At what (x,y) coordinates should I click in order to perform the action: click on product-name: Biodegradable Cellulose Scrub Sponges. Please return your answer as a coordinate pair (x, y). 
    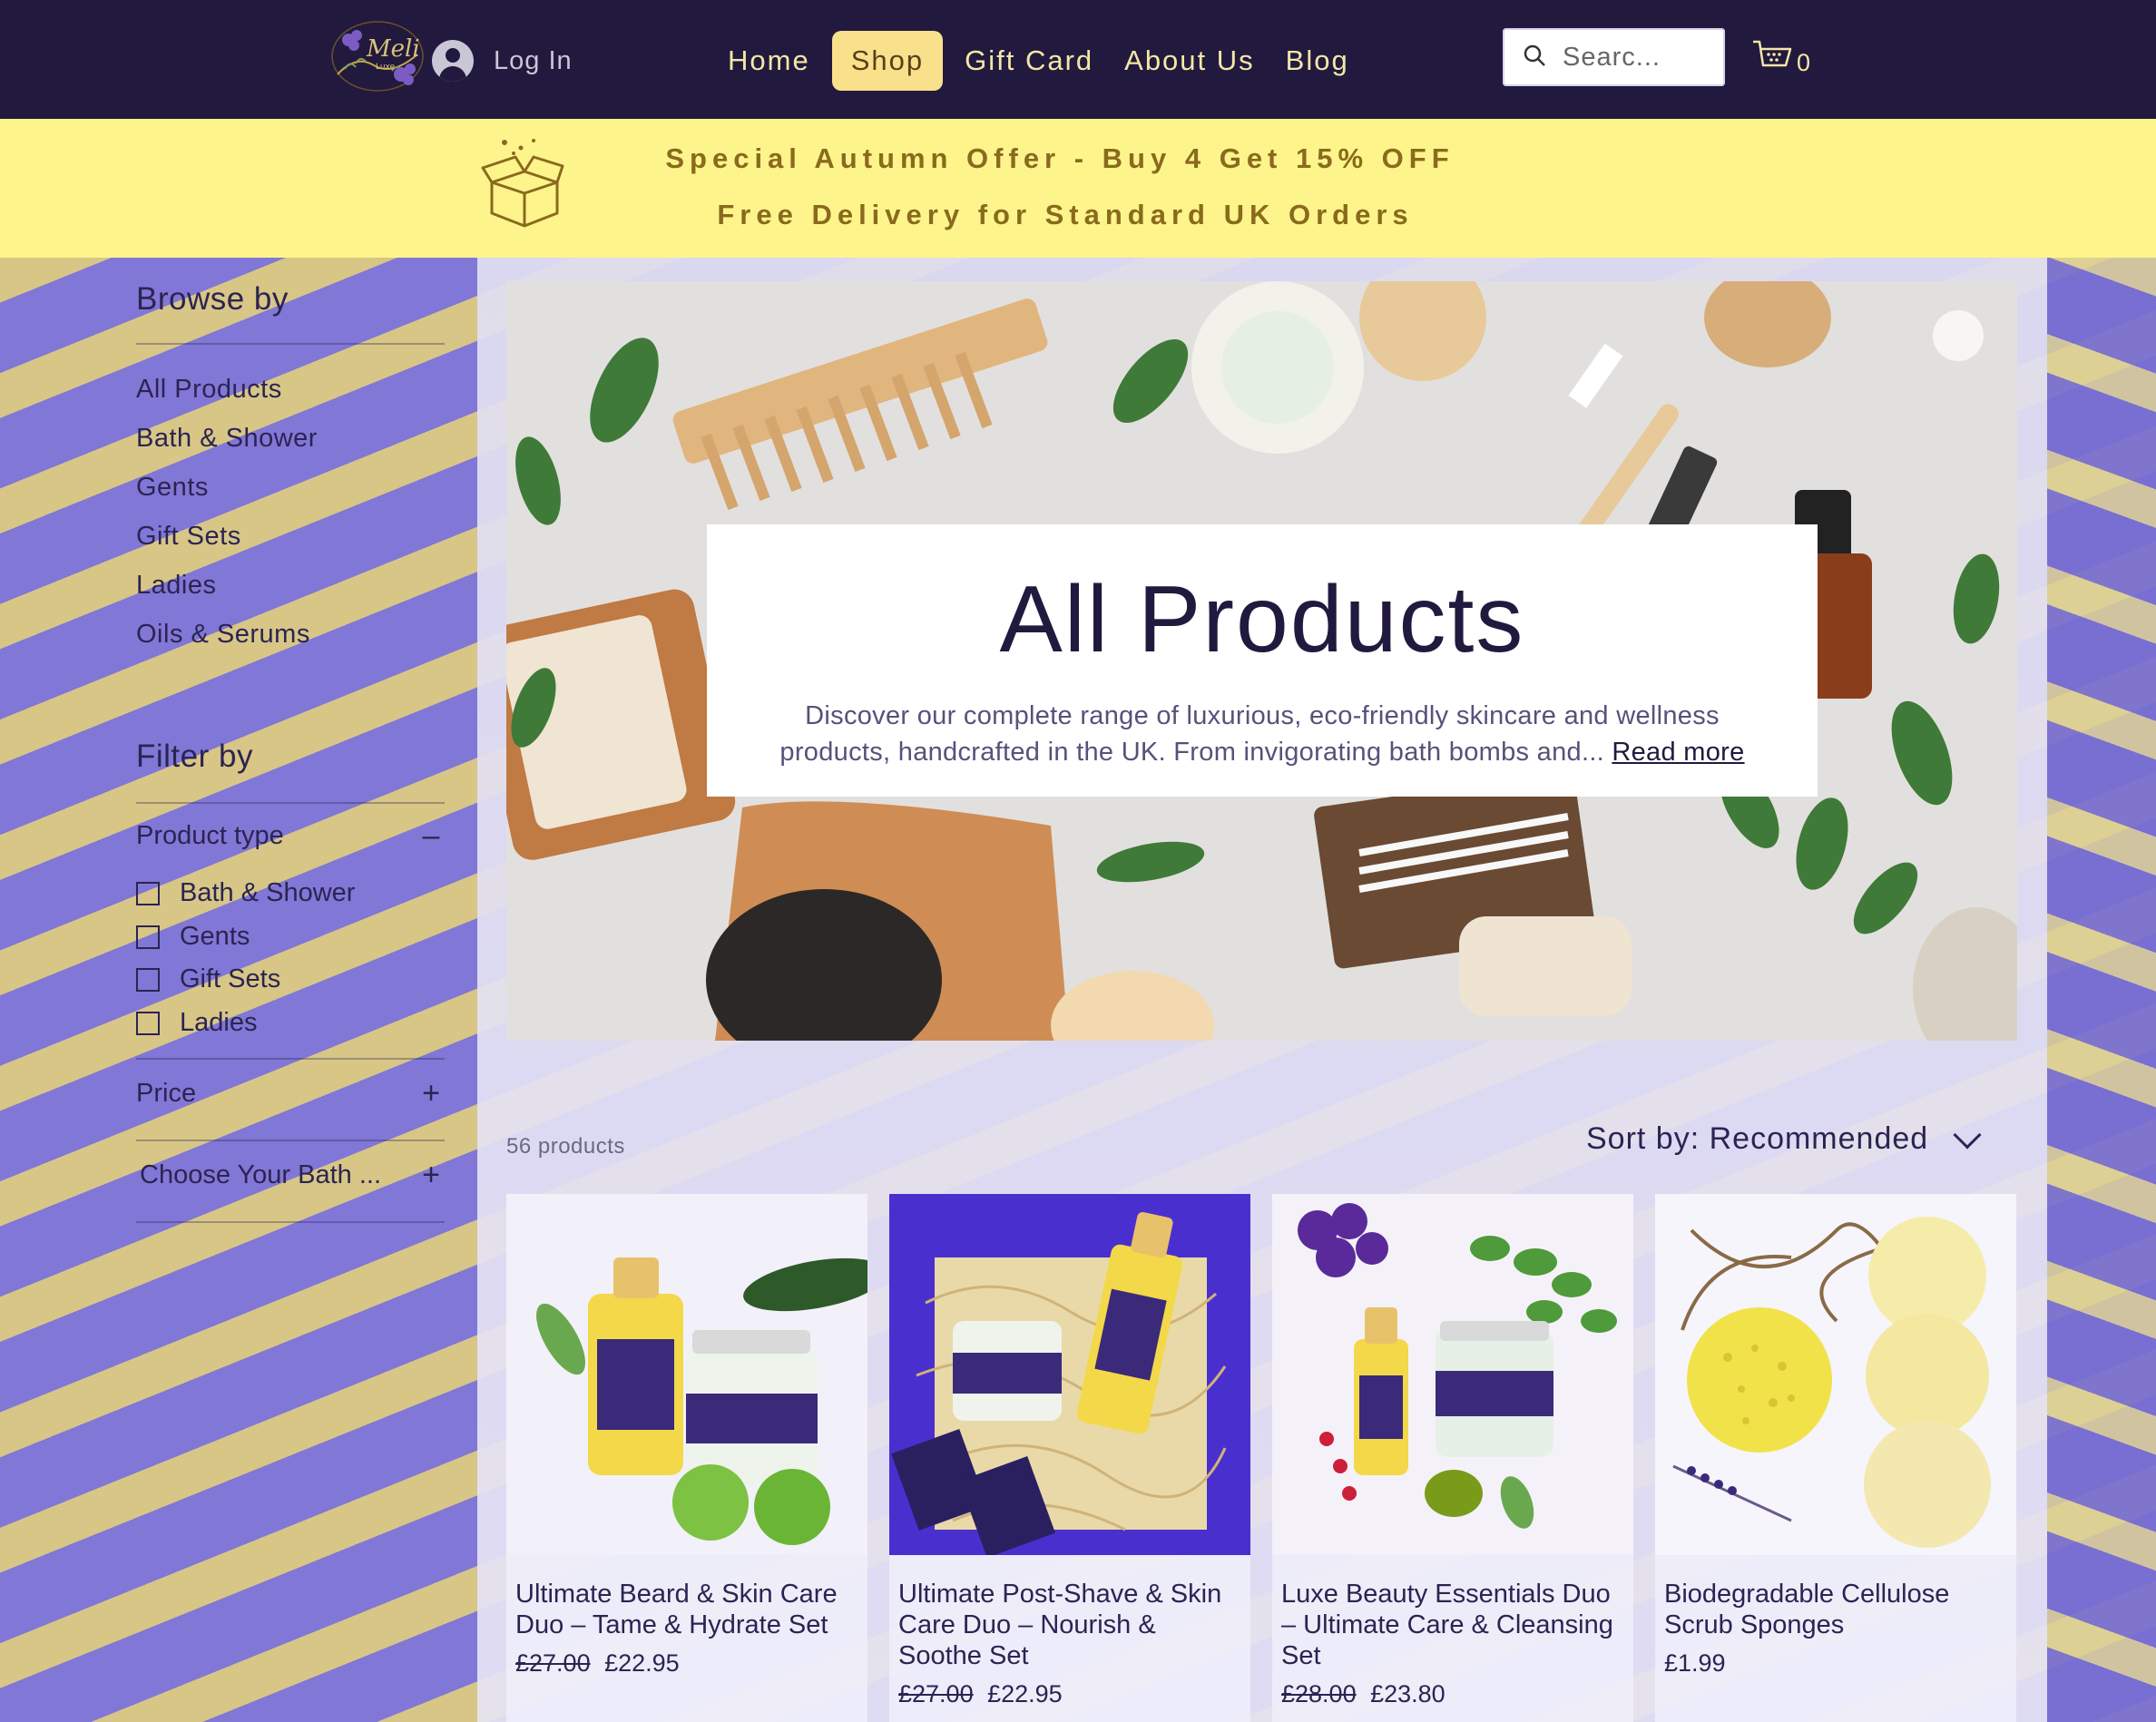
    Looking at the image, I should click on (1836, 1609).